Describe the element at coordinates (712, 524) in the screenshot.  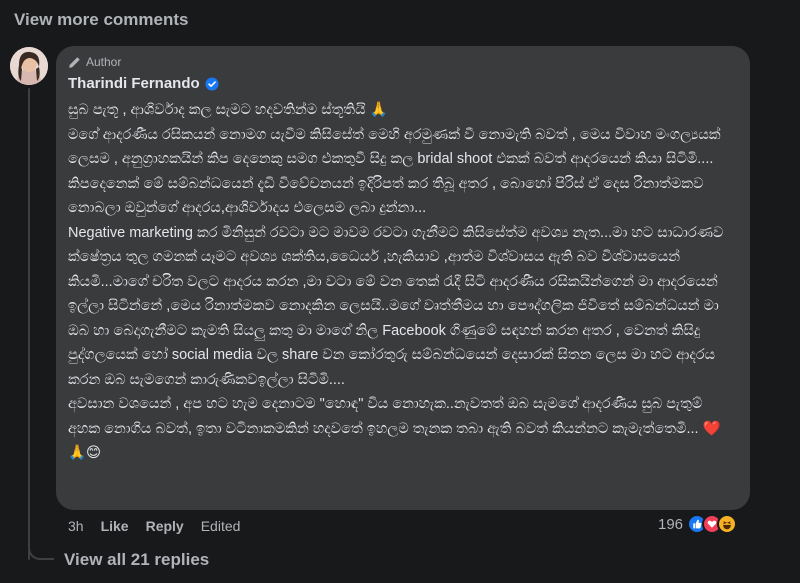
I see `reaction-icons` at that location.